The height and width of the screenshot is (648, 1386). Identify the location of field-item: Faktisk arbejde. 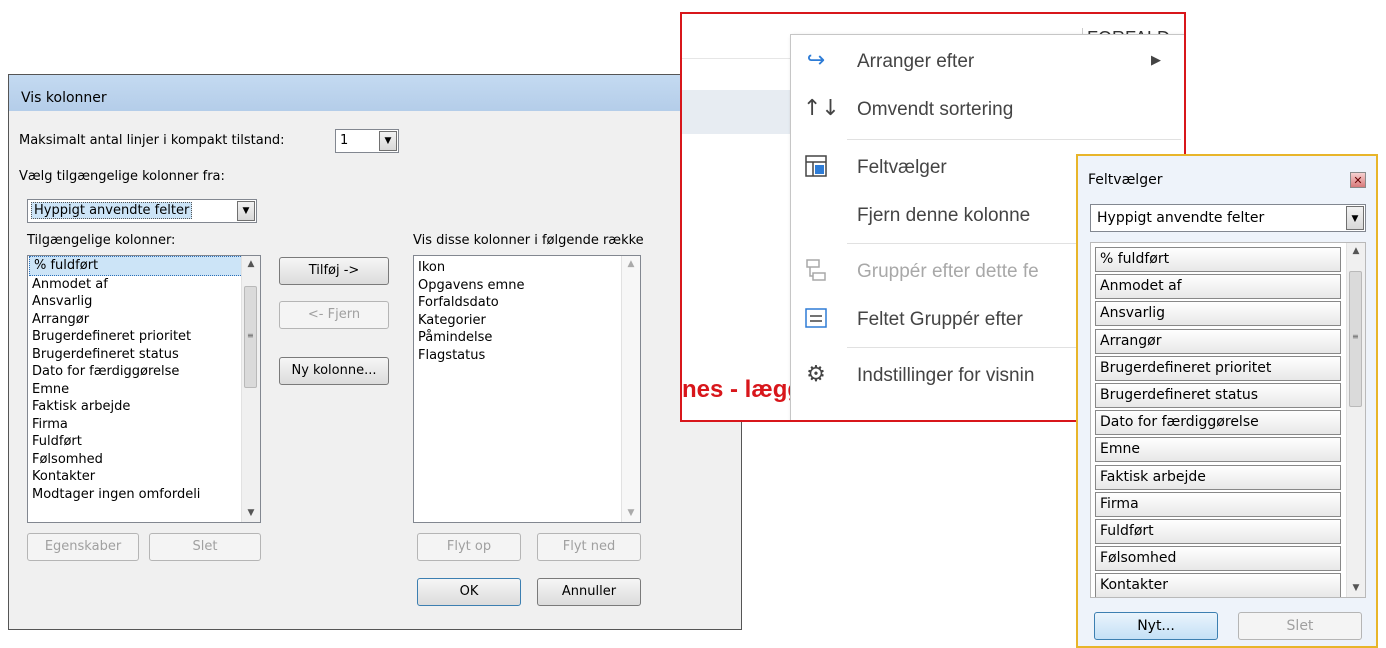
(1218, 477).